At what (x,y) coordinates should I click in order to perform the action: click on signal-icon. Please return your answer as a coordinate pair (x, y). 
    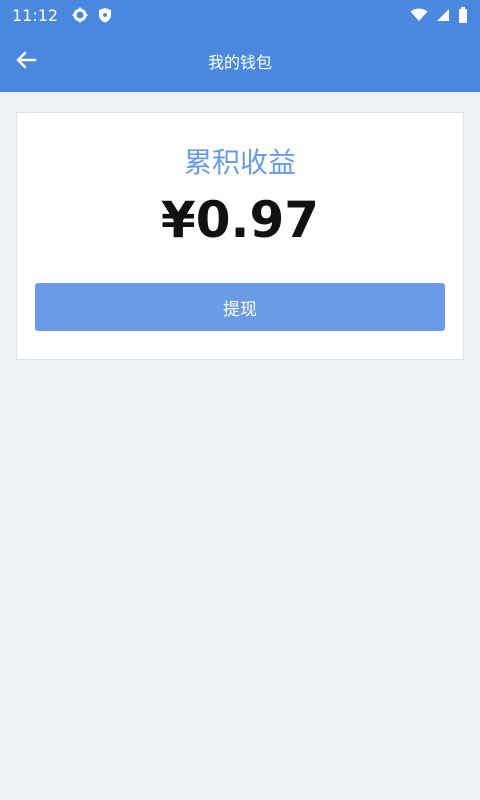
    Looking at the image, I should click on (443, 15).